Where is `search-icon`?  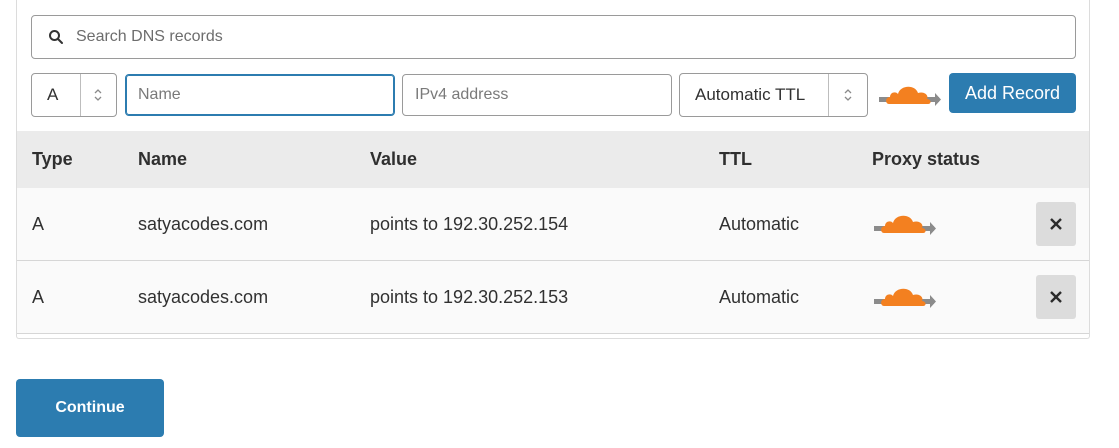 search-icon is located at coordinates (56, 37).